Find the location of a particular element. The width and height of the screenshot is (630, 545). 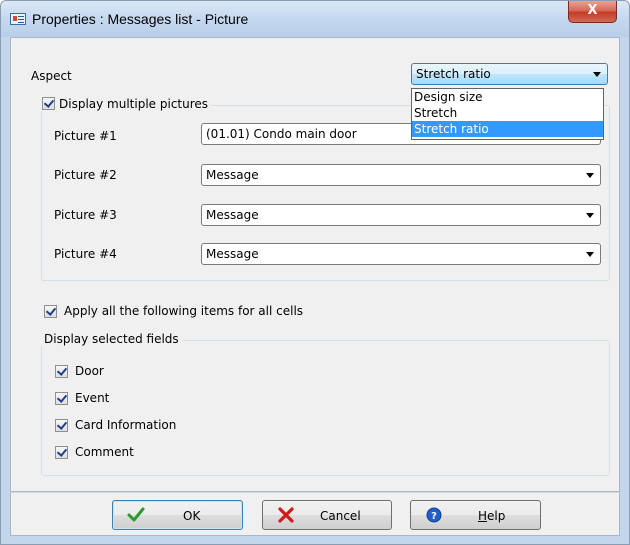

close-icon: X is located at coordinates (592, 10).